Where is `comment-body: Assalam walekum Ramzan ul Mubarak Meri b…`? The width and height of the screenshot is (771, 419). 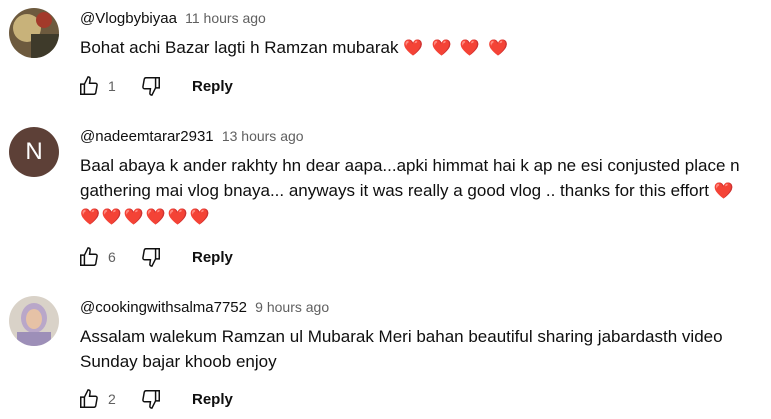 comment-body: Assalam walekum Ramzan ul Mubarak Meri b… is located at coordinates (401, 349).